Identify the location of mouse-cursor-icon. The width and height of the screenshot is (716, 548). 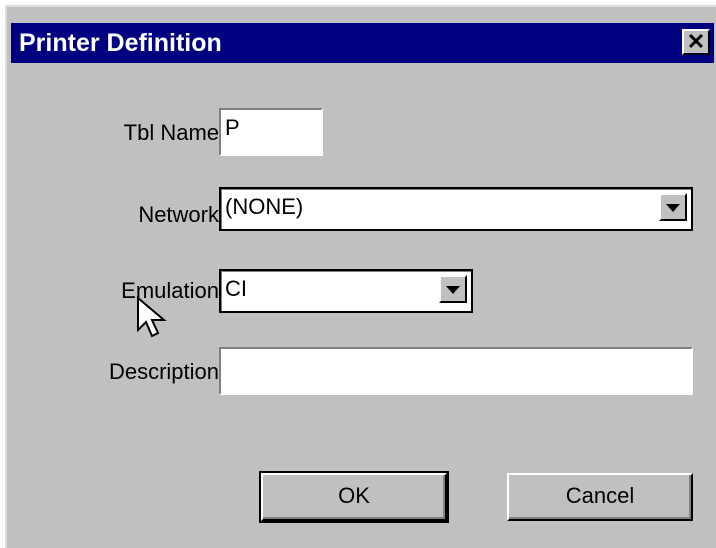
(152, 317).